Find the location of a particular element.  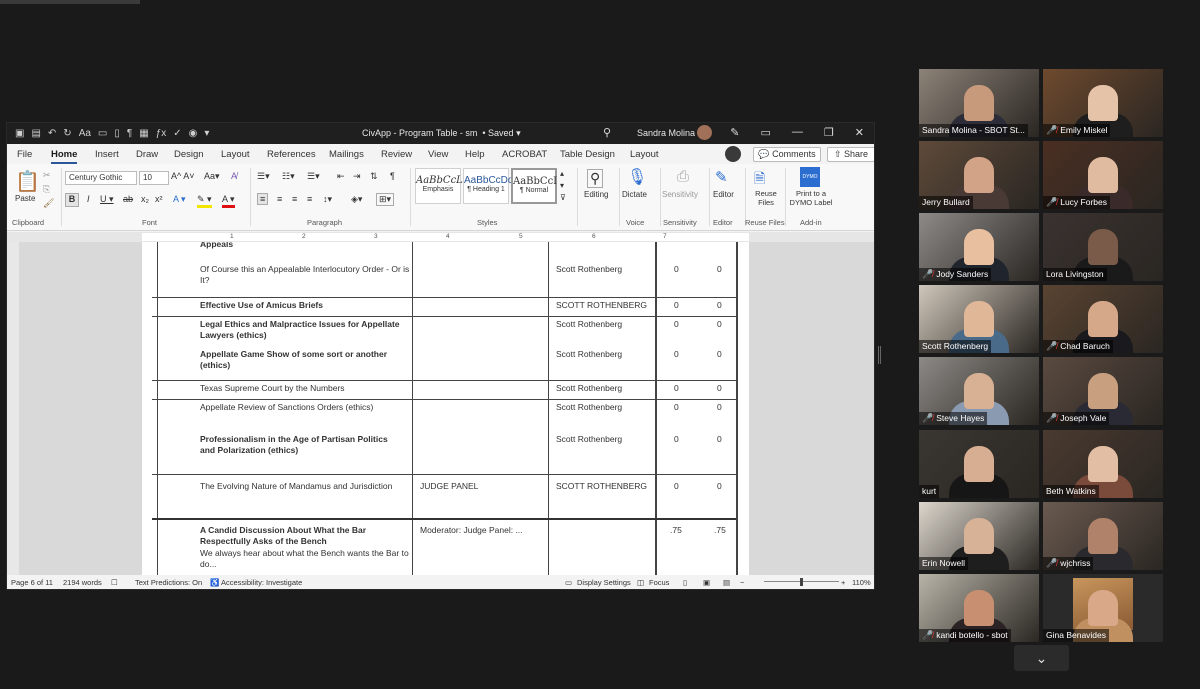

highlight-icon: ✎ ▾ is located at coordinates (204, 201).